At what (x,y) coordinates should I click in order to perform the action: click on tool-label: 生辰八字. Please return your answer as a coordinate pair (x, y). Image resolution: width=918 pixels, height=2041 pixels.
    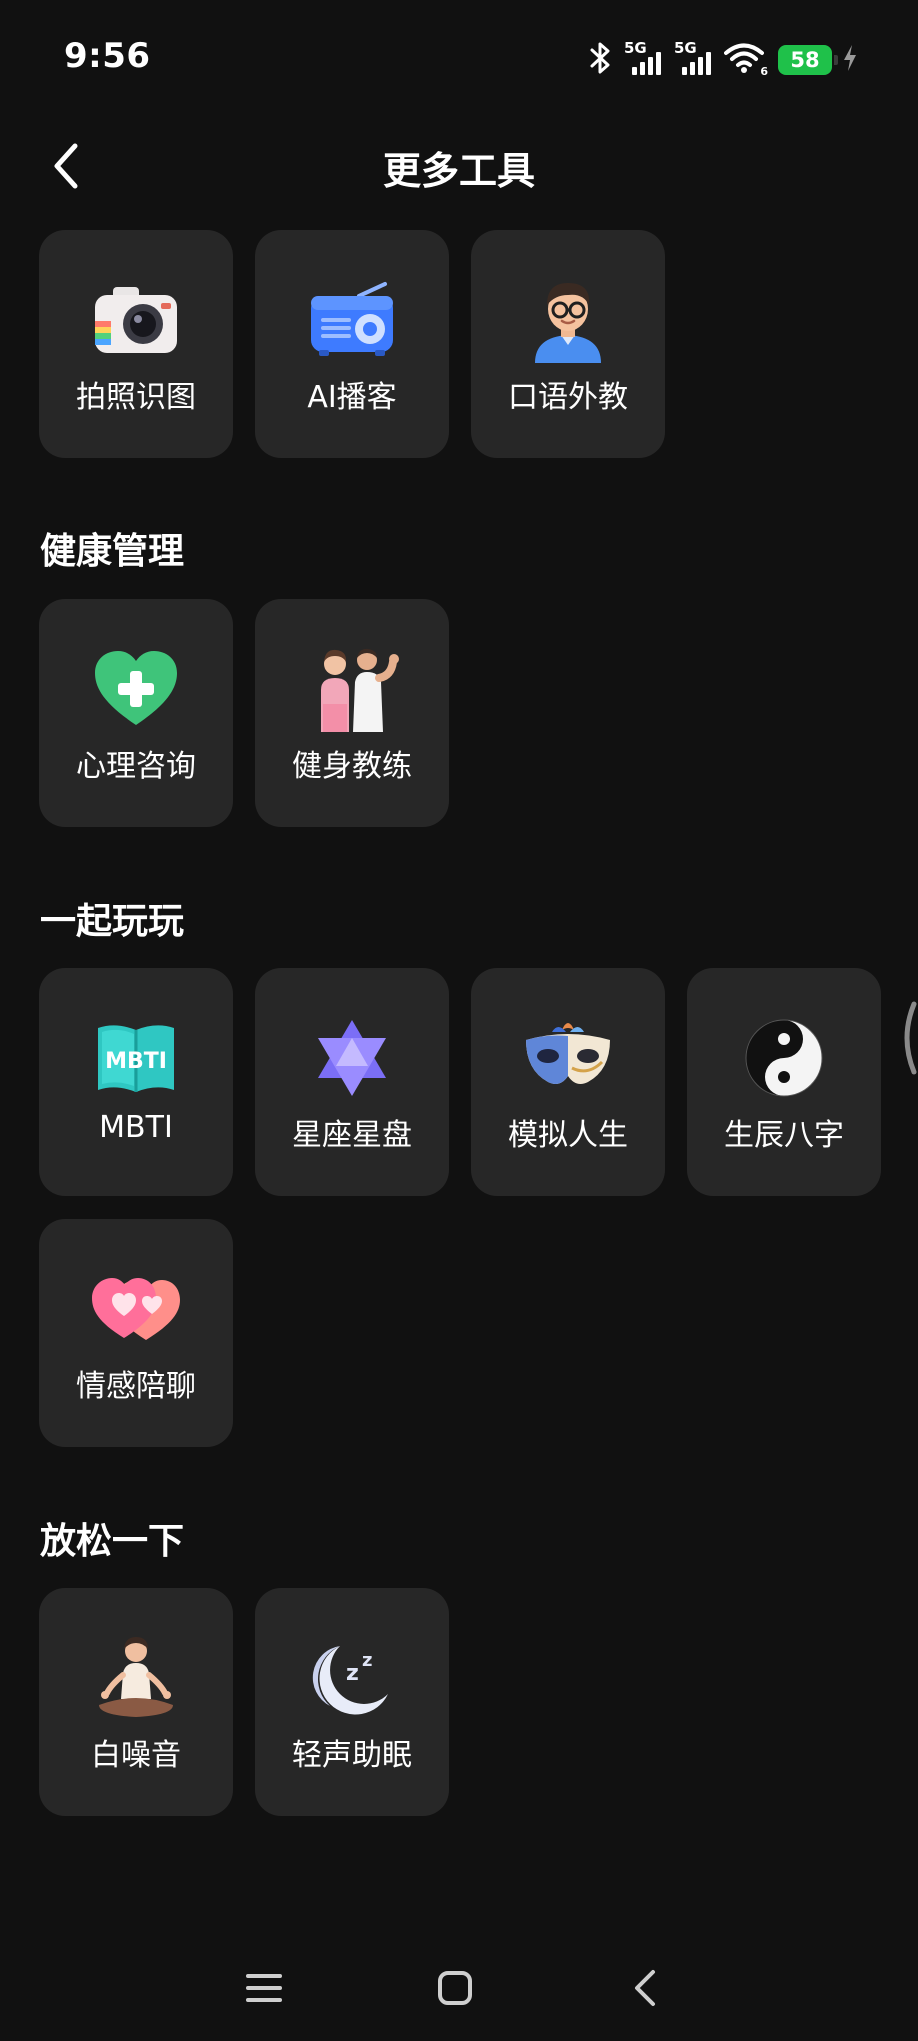
    Looking at the image, I should click on (784, 1135).